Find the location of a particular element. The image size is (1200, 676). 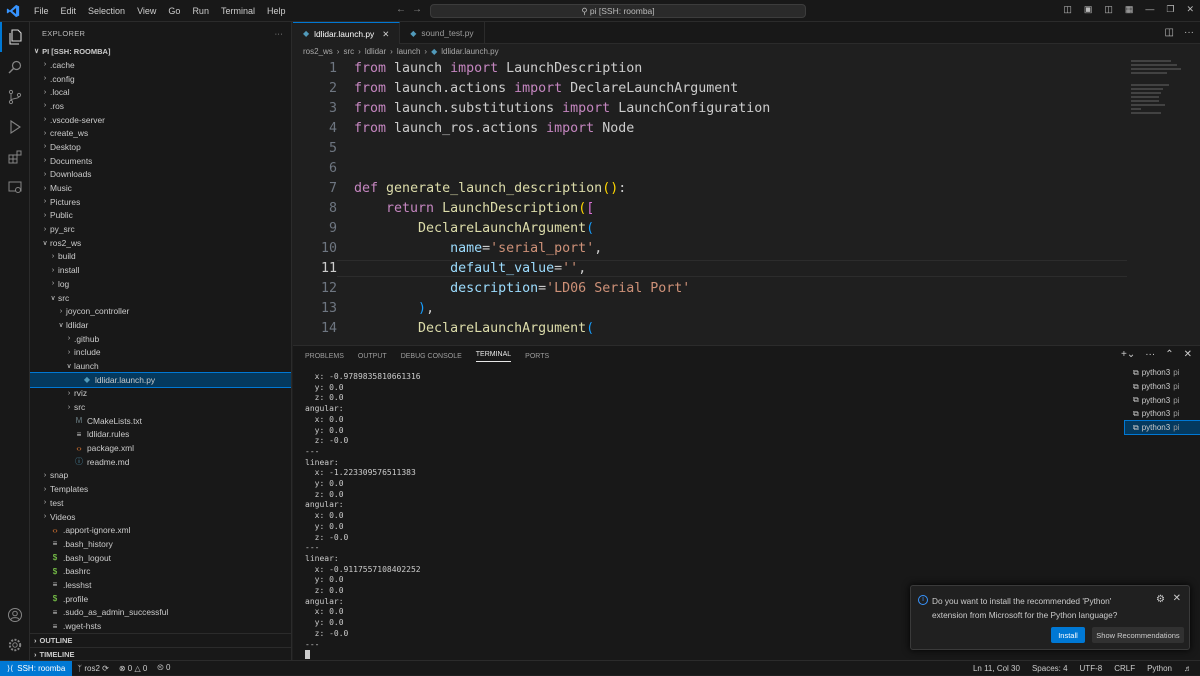

tree-file: ‹› .apport-ignore.xml is located at coordinates (160, 530).